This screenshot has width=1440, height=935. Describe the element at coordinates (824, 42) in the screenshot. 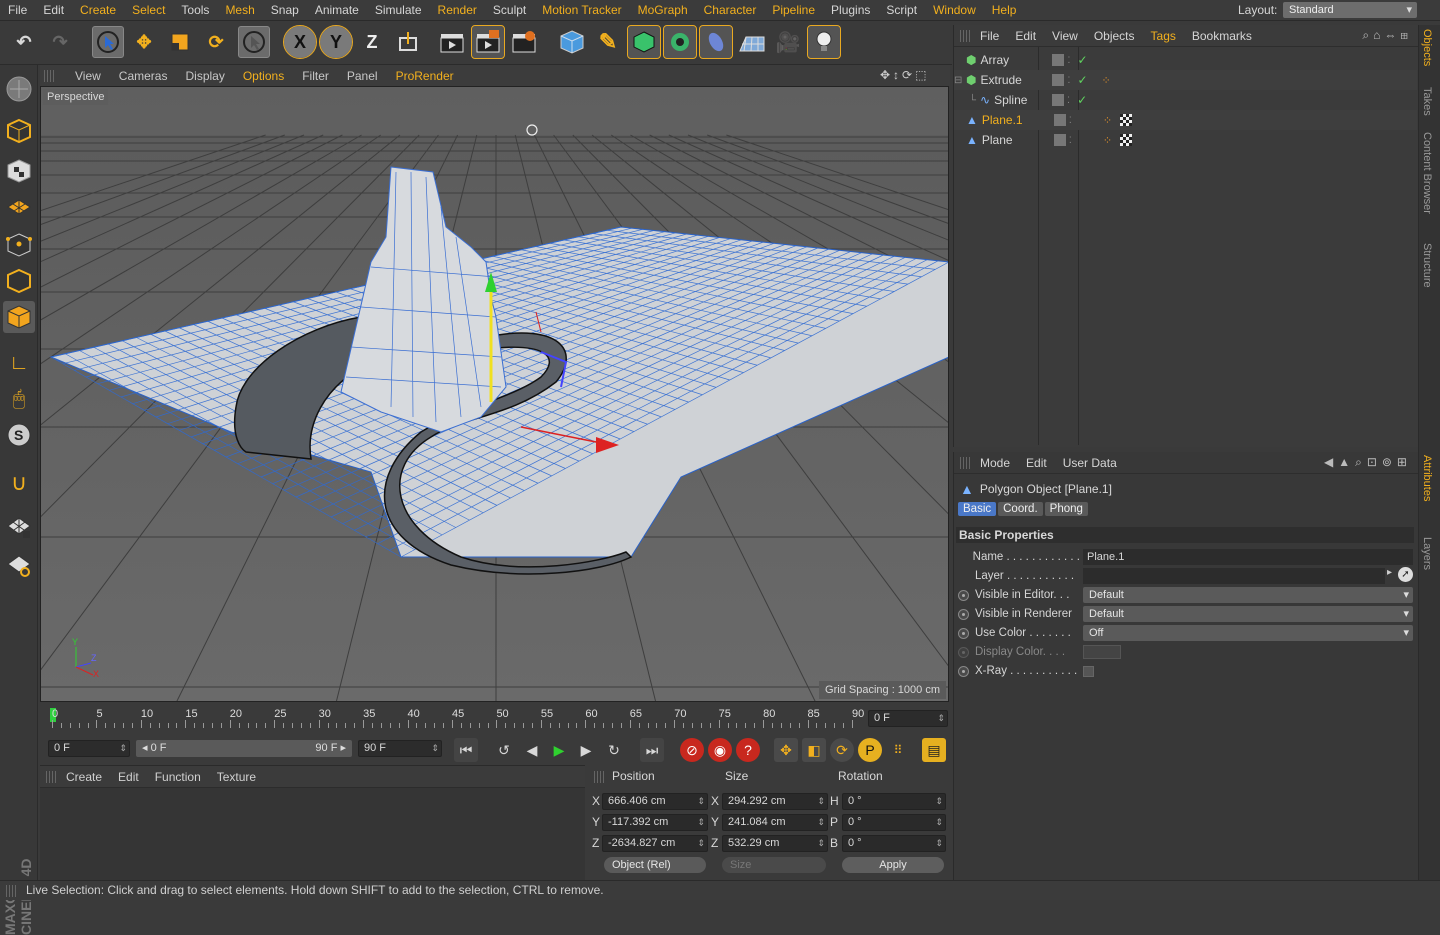

I see `light-icon` at that location.